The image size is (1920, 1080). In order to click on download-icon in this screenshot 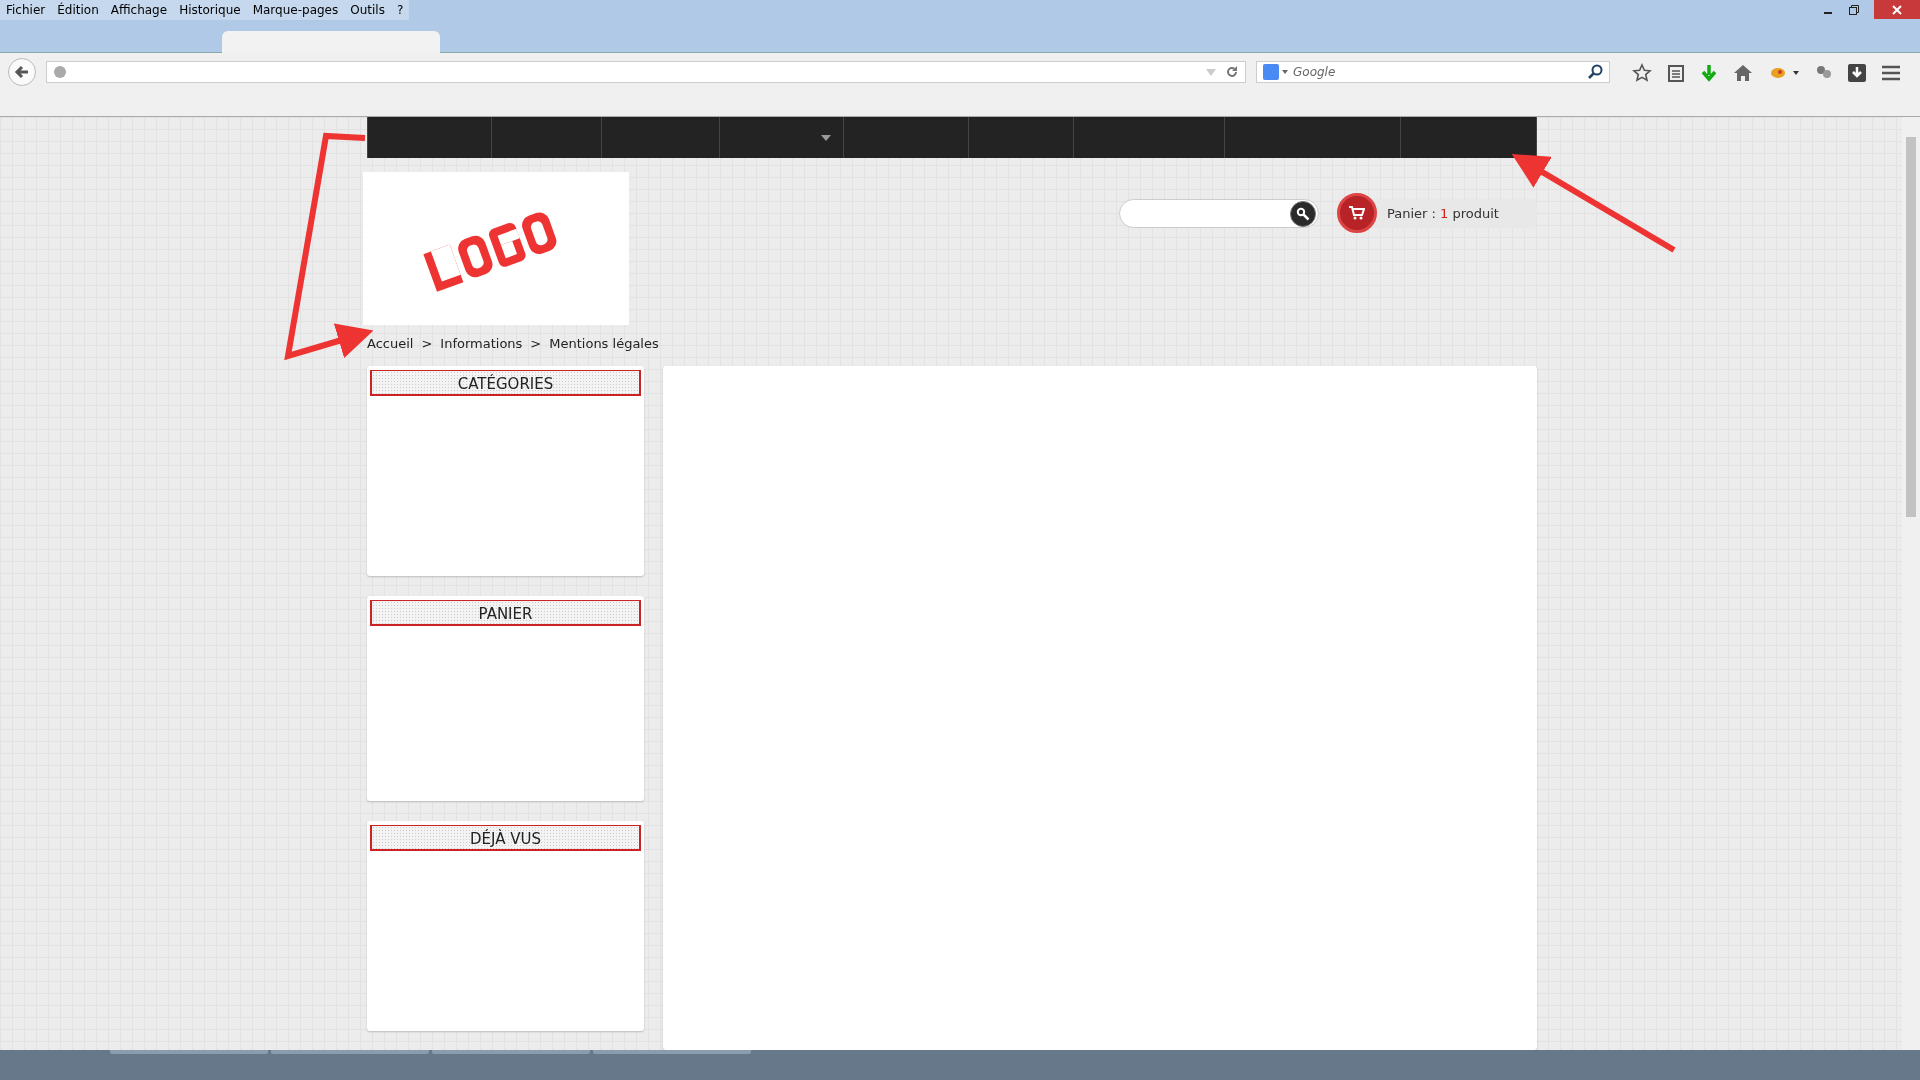, I will do `click(1857, 73)`.